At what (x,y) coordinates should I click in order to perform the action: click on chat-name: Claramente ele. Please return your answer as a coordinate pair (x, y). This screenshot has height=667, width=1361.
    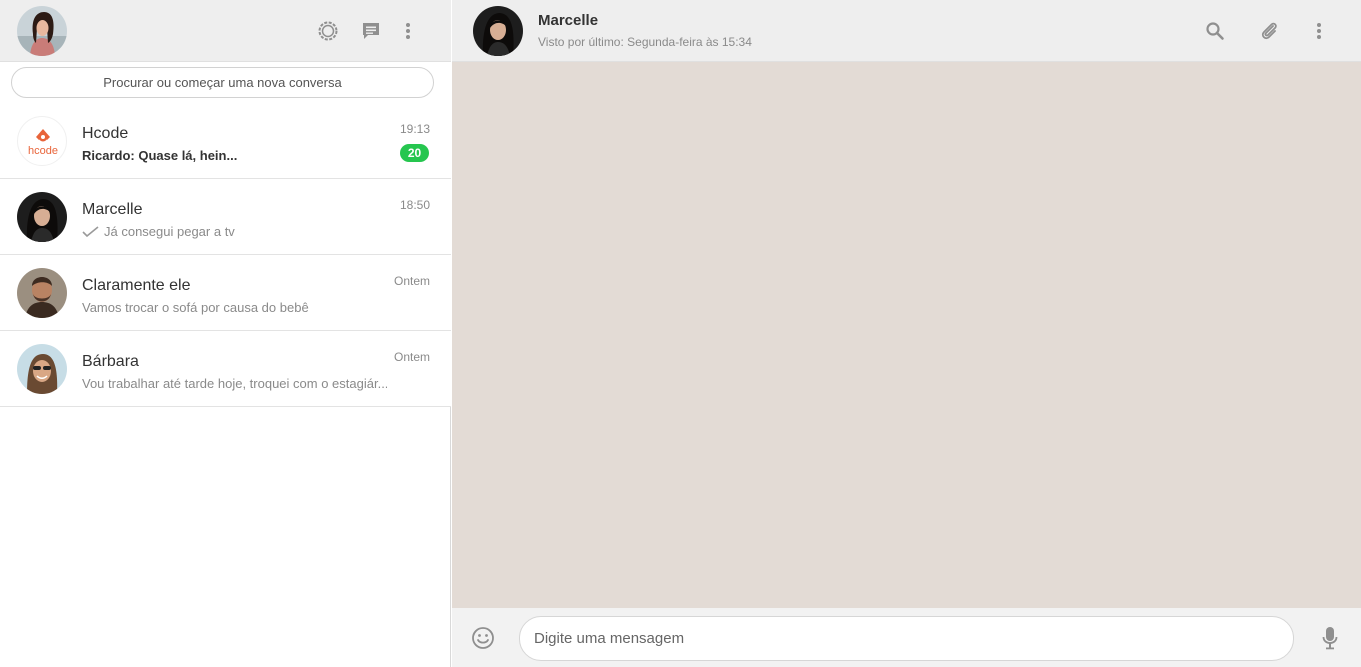
    Looking at the image, I should click on (136, 285).